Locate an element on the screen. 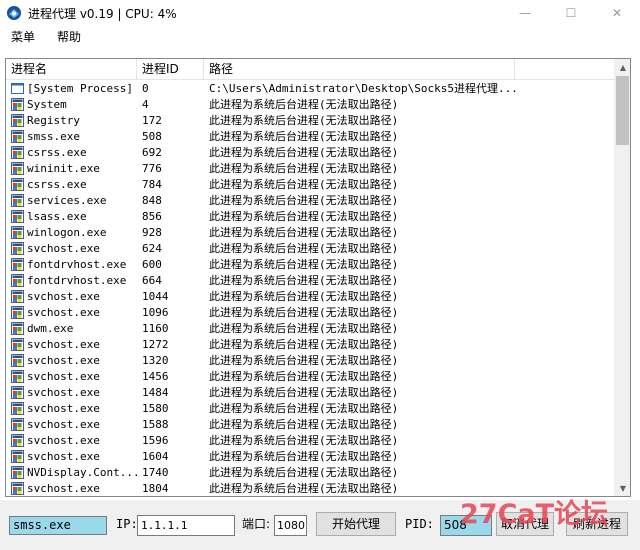  column-header-pid: 进程ID is located at coordinates (170, 69).